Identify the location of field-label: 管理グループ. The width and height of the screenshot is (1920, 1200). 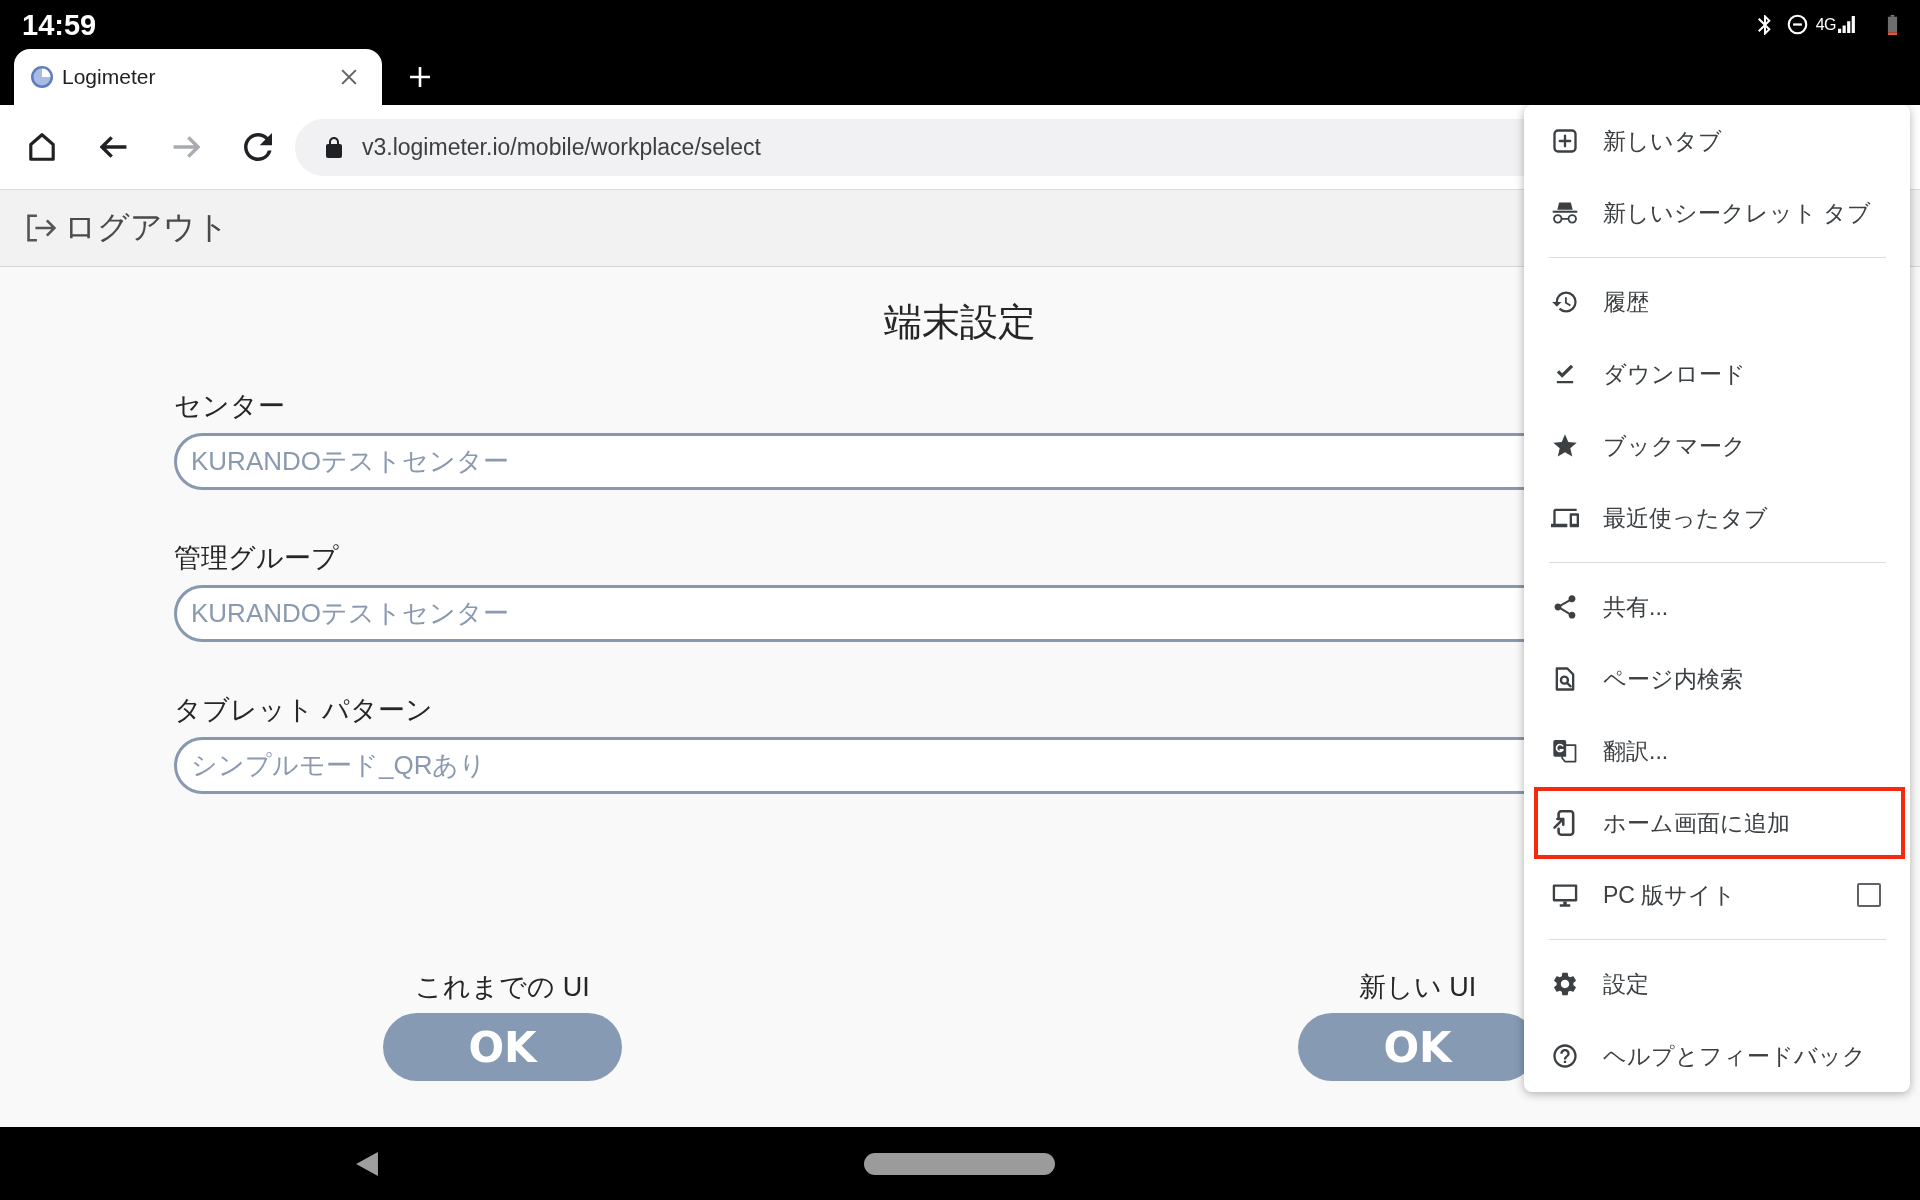
(256, 558).